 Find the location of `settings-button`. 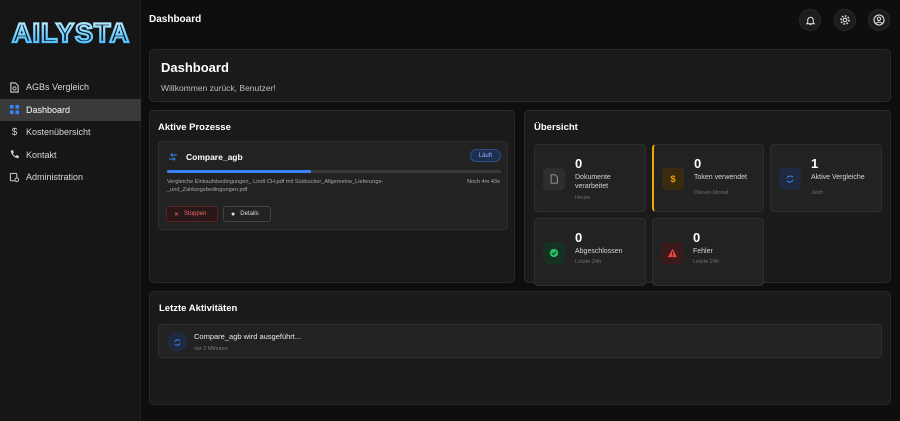

settings-button is located at coordinates (845, 20).